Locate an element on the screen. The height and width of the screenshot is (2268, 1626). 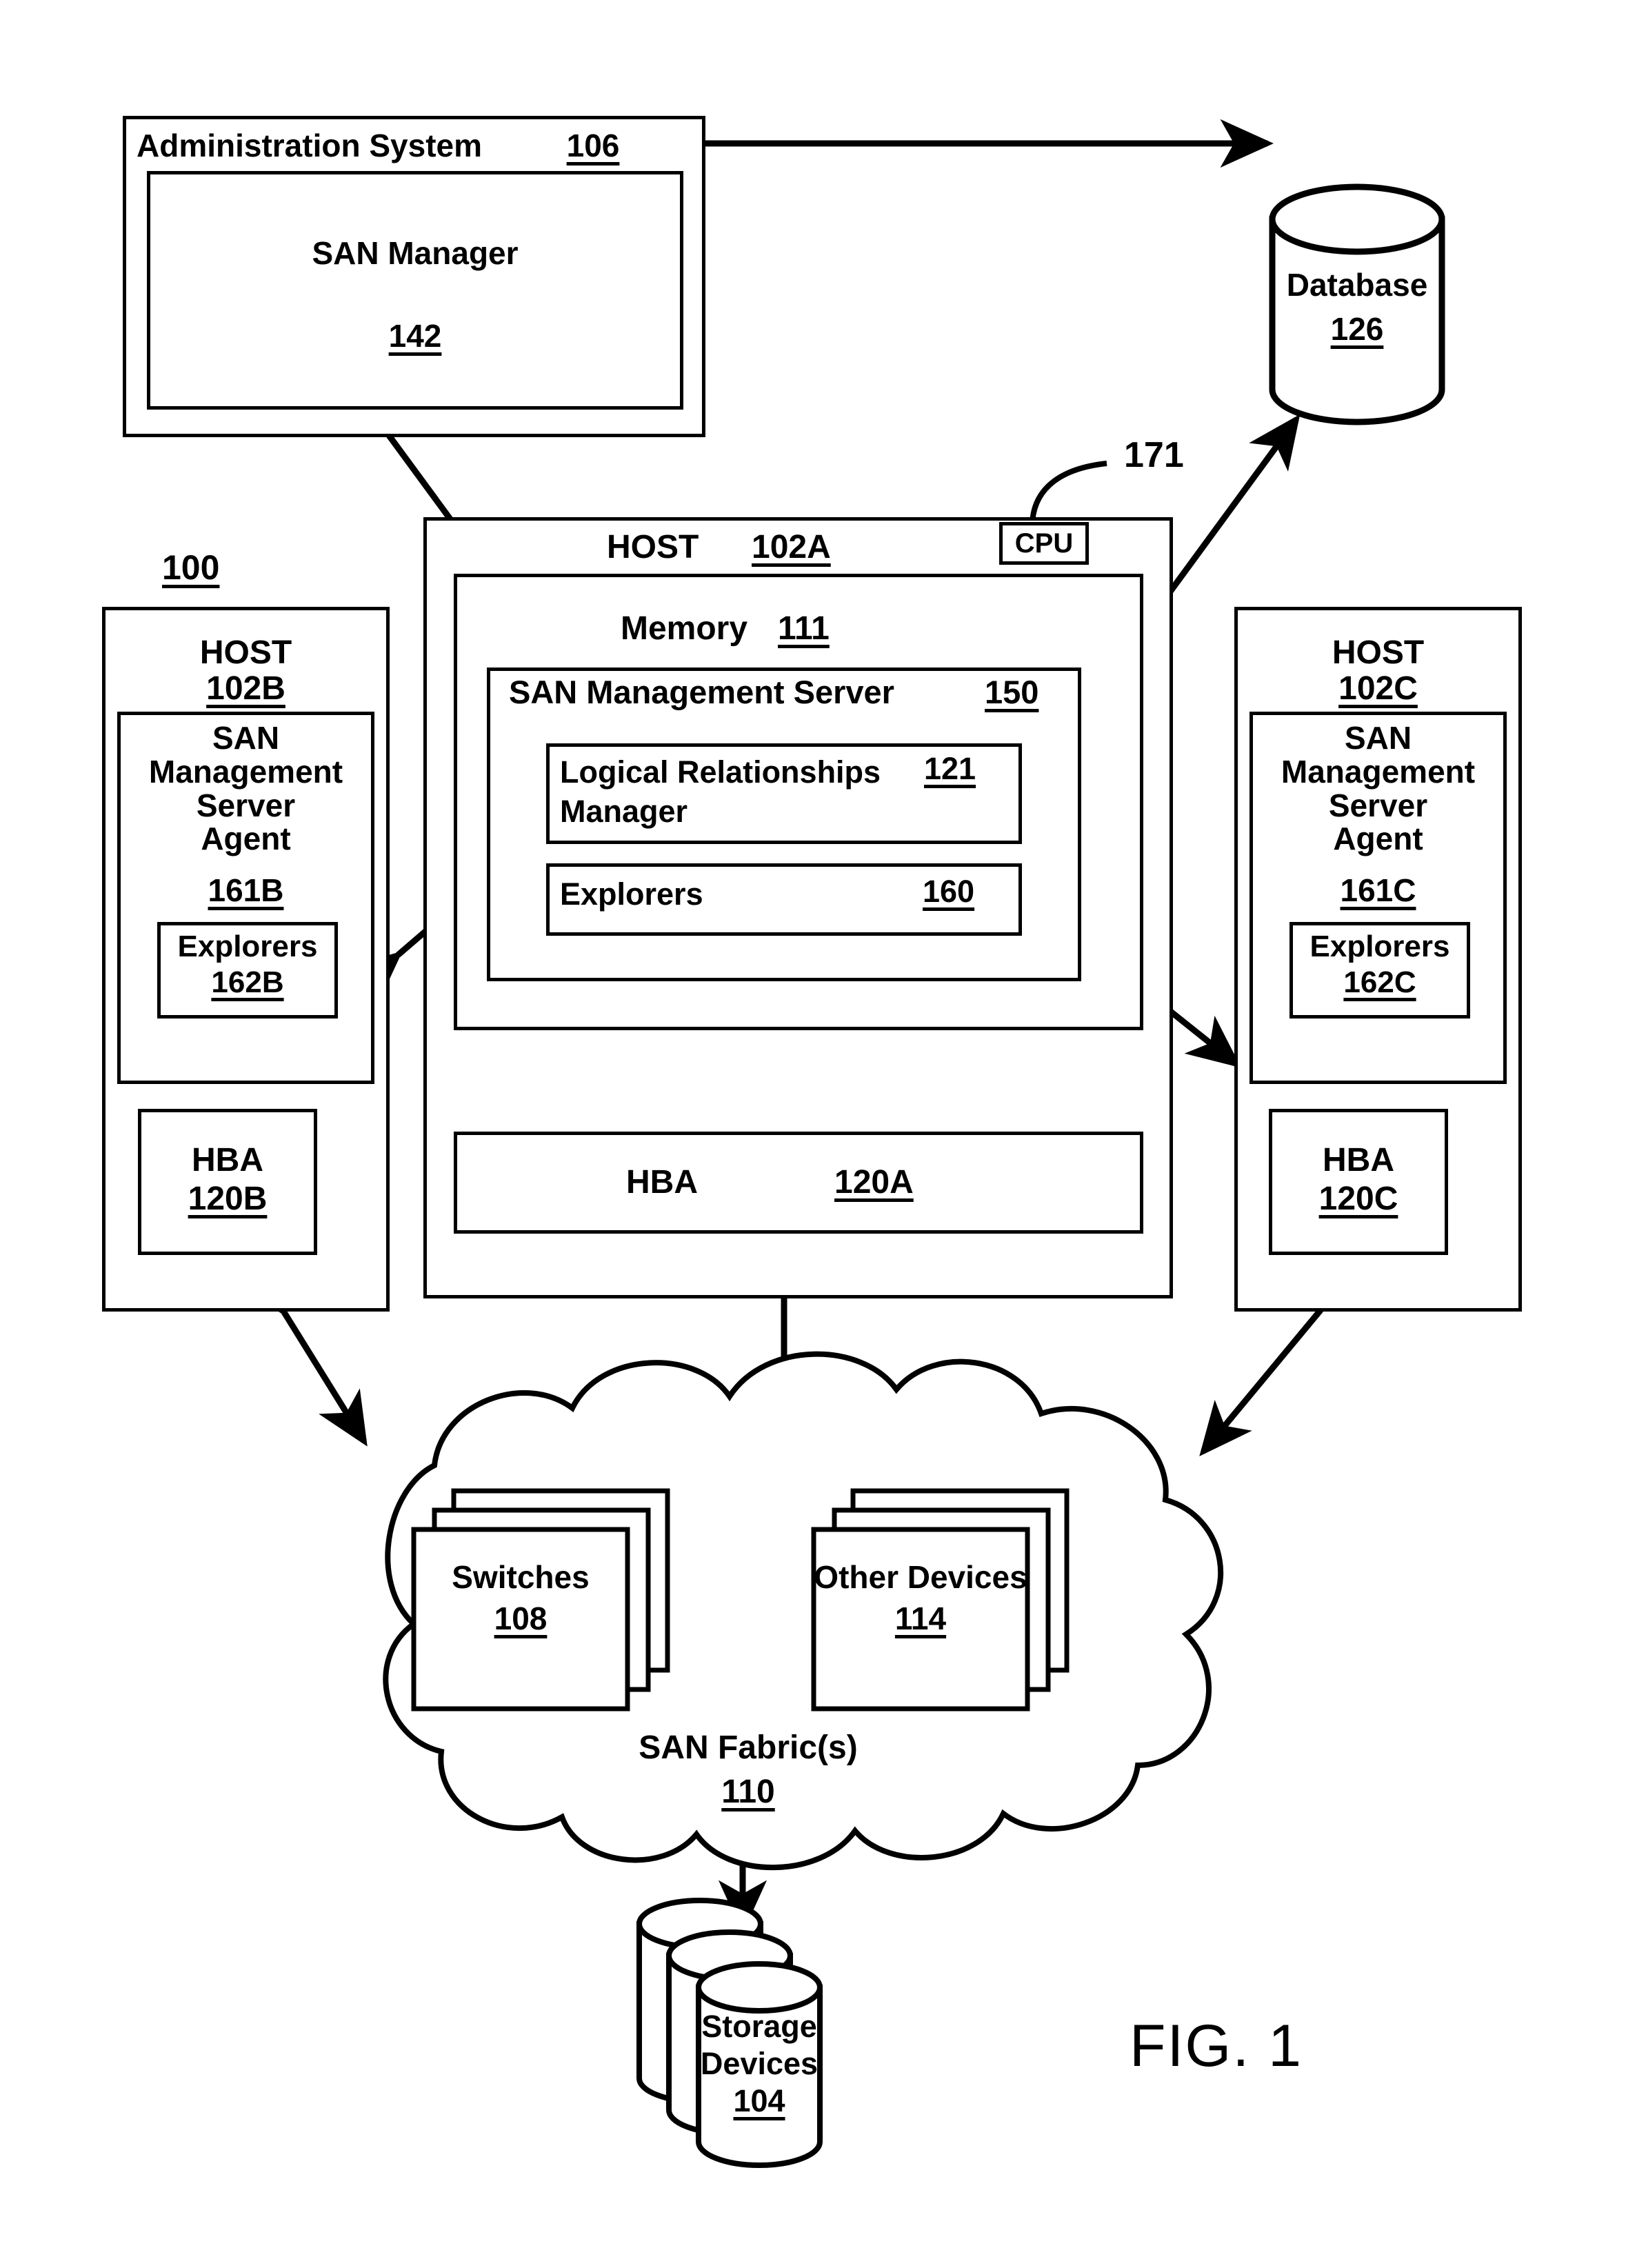
san-management-server-title: SAN Management Server is located at coordinates (701, 692).